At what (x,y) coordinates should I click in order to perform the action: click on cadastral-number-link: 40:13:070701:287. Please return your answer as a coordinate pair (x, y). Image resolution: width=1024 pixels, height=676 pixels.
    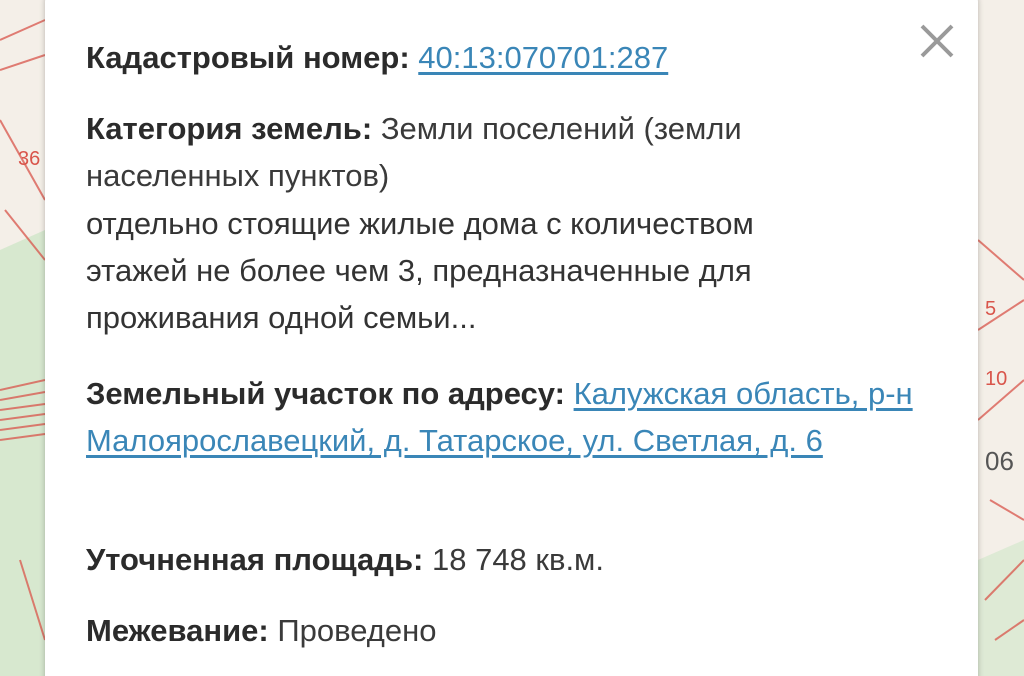
    Looking at the image, I should click on (543, 57).